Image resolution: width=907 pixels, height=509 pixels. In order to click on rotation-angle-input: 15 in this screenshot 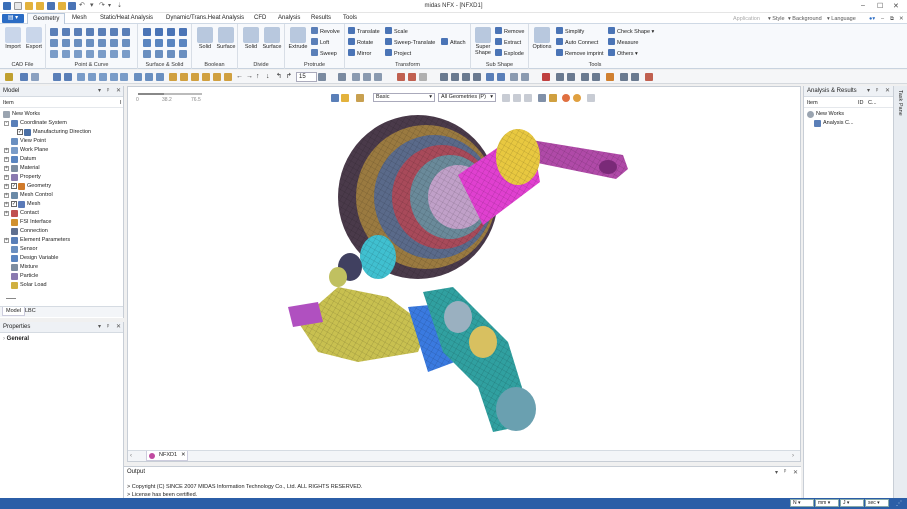, I will do `click(306, 77)`.